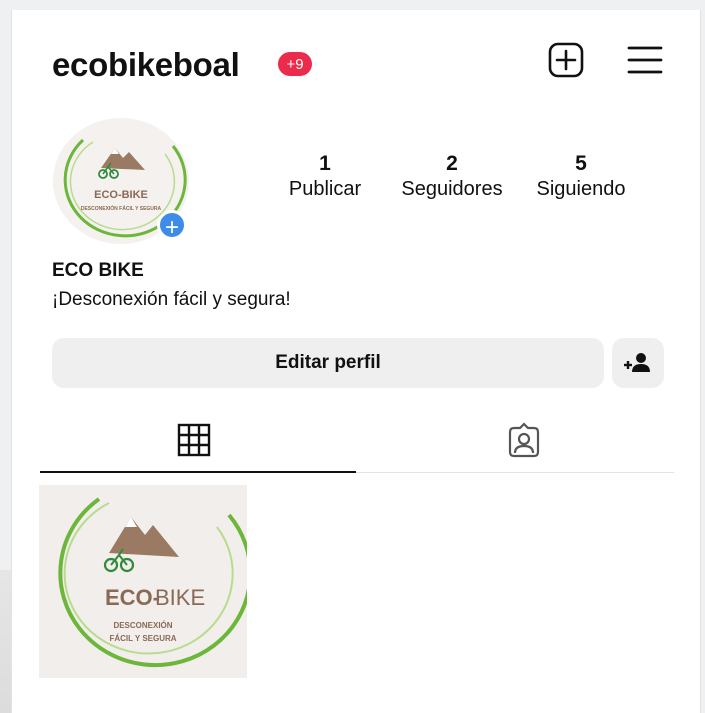  Describe the element at coordinates (581, 189) in the screenshot. I see `stat-following-label: Siguiendo` at that location.